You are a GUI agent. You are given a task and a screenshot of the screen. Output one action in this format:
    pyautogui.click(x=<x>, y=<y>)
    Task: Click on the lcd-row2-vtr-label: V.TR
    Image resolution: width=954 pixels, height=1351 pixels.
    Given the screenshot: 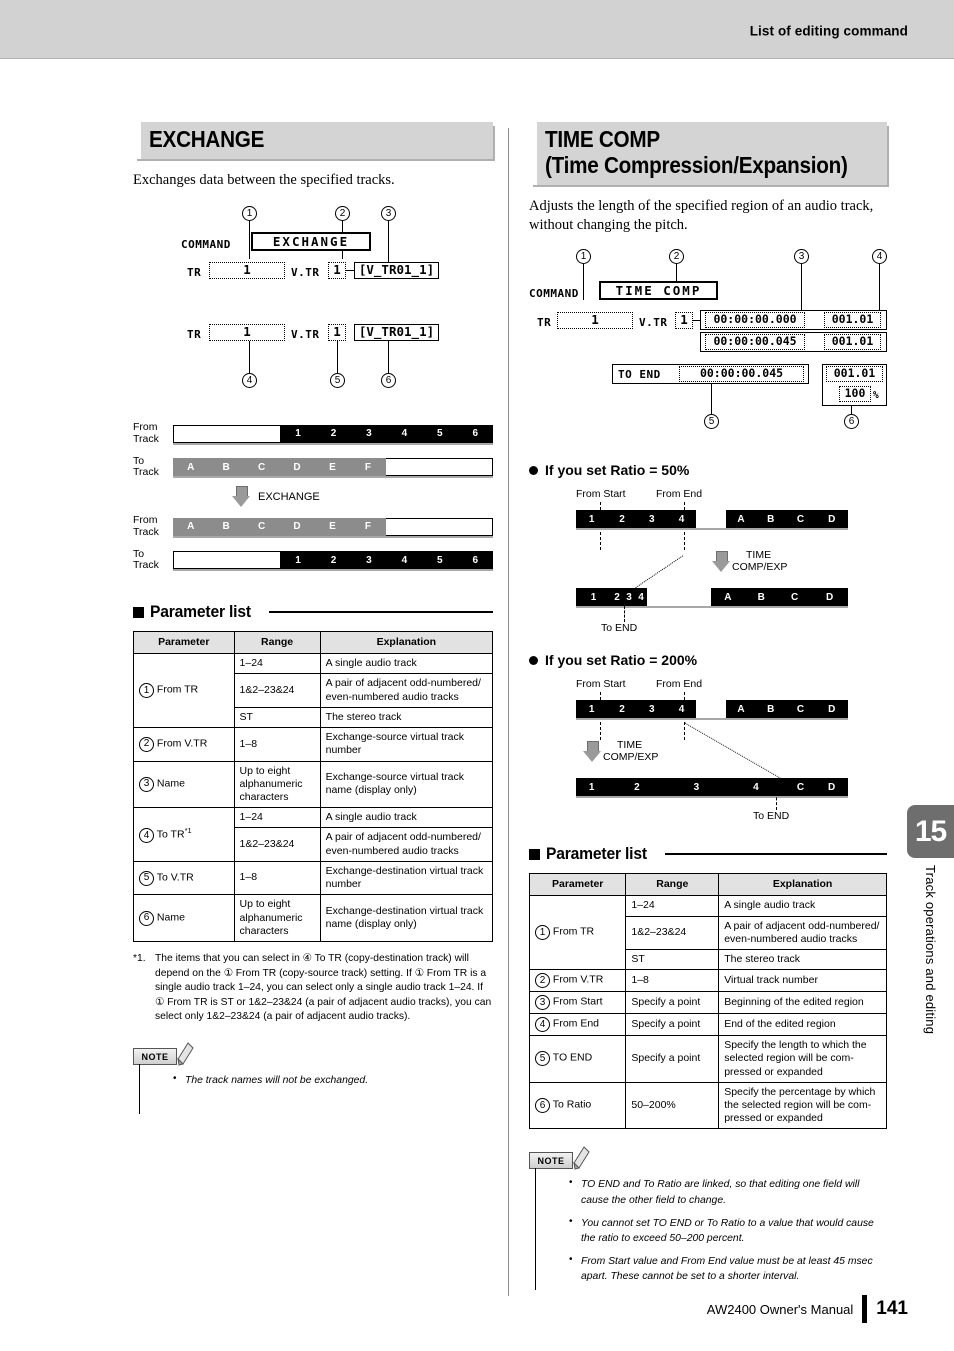 What is the action you would take?
    pyautogui.click(x=305, y=335)
    